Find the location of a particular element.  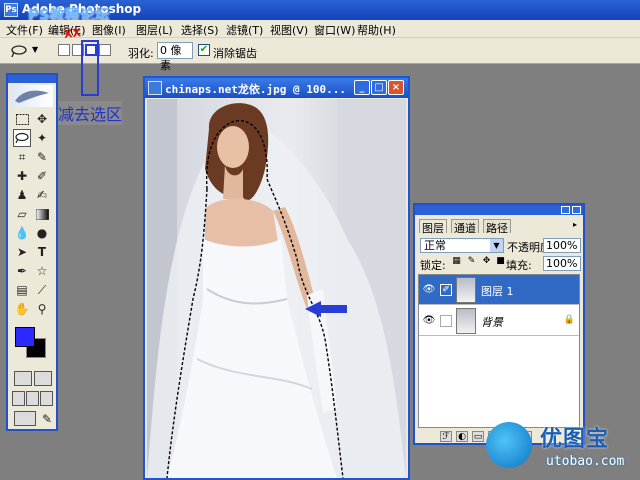

crop-tool-icon: ⌗ is located at coordinates (22, 157).